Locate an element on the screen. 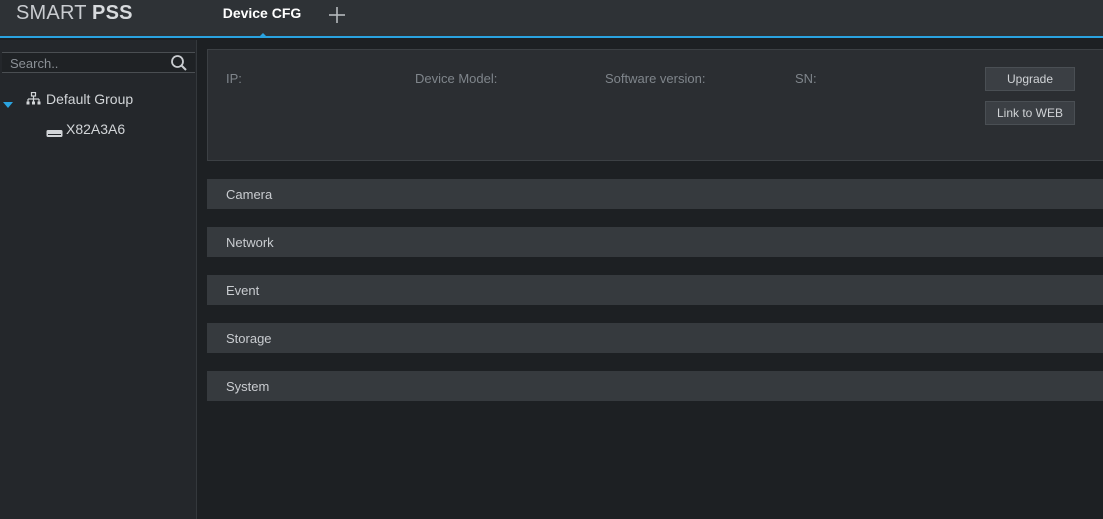  device-group-icon is located at coordinates (33, 101).